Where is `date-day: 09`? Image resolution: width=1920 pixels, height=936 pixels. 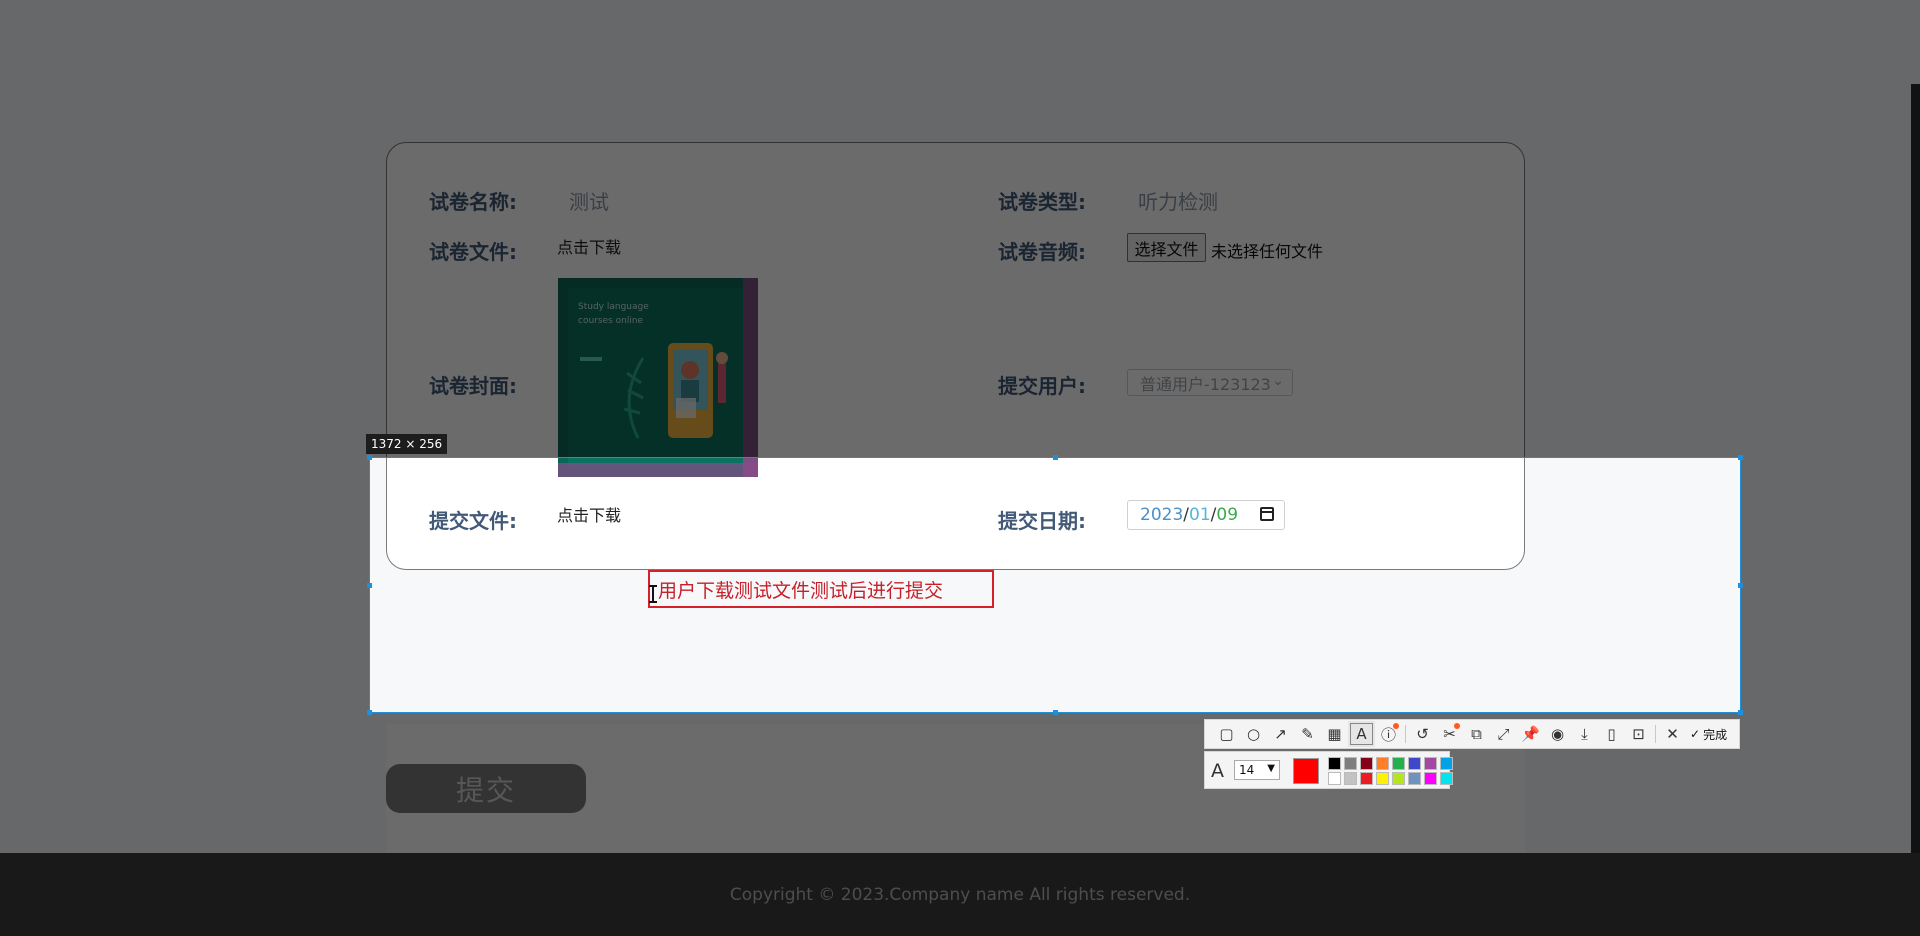
date-day: 09 is located at coordinates (1227, 515).